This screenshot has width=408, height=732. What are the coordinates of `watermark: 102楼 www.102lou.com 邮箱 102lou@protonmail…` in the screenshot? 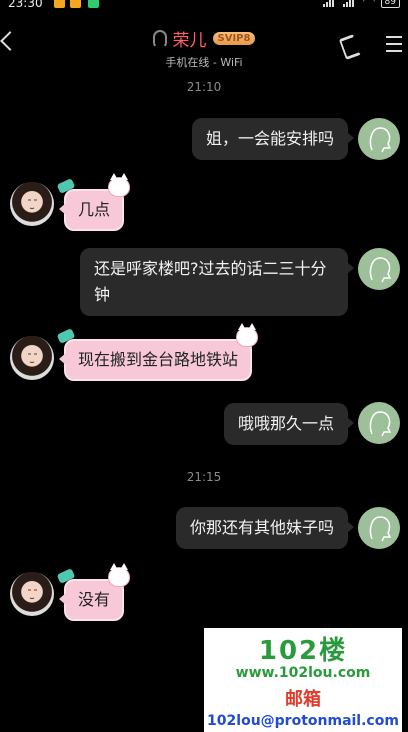 It's located at (303, 680).